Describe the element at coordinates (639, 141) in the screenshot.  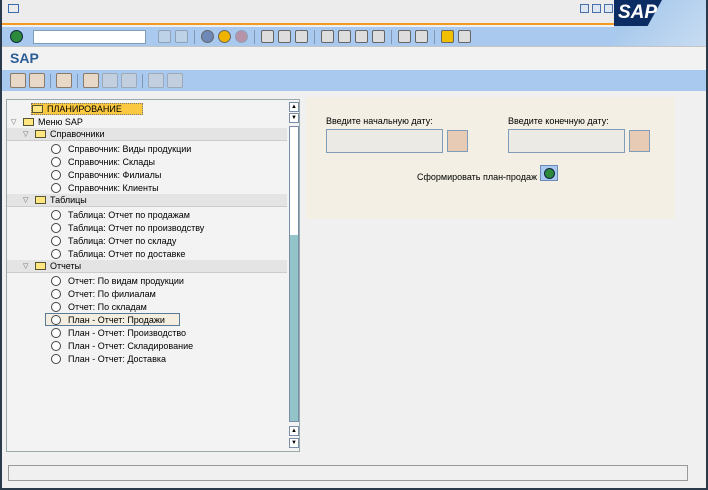
I see `end-date-picker-button` at that location.